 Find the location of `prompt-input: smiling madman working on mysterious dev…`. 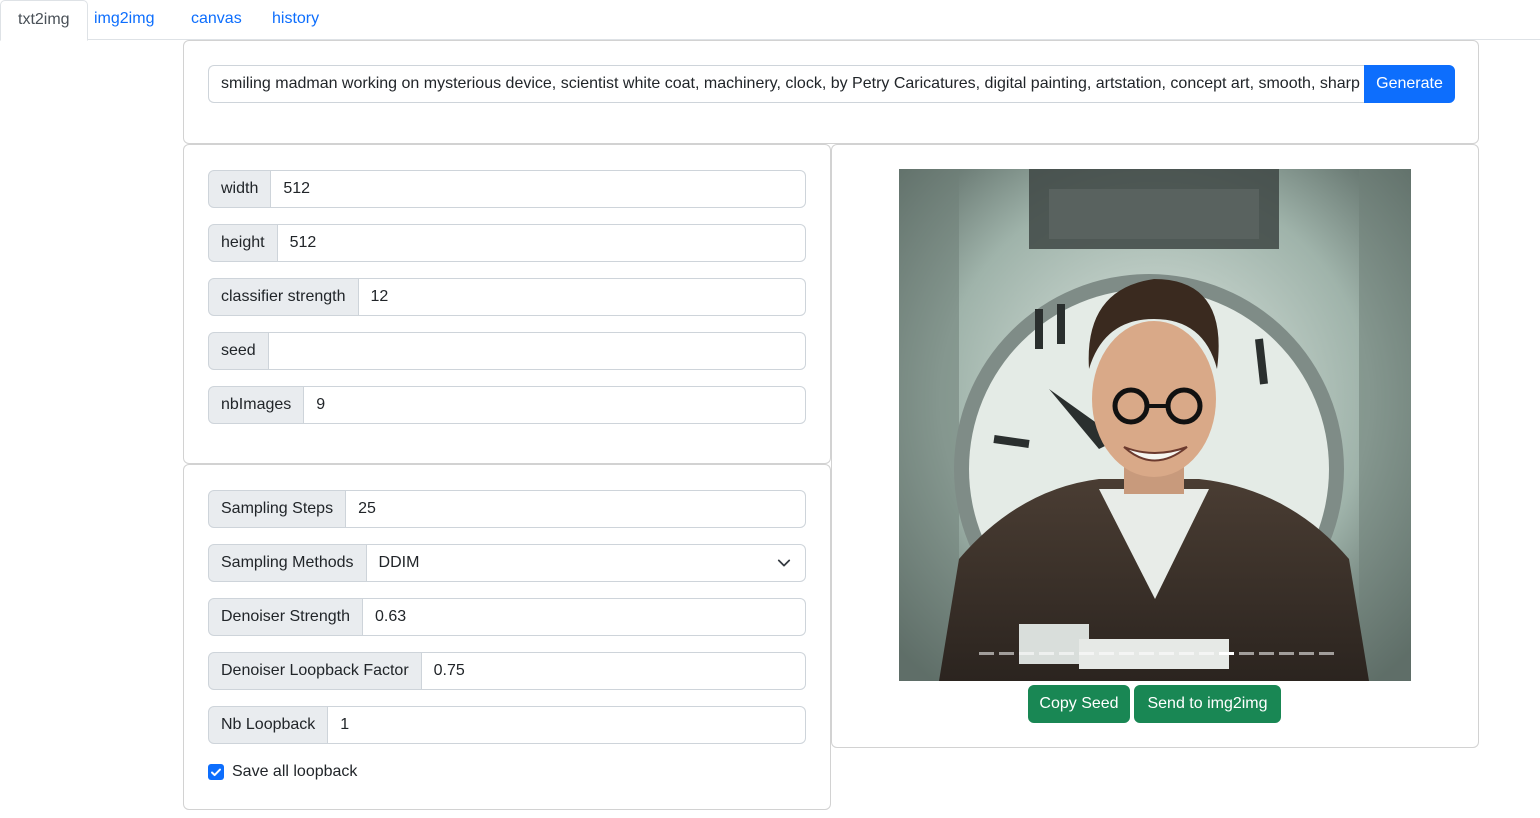

prompt-input: smiling madman working on mysterious dev… is located at coordinates (786, 84).